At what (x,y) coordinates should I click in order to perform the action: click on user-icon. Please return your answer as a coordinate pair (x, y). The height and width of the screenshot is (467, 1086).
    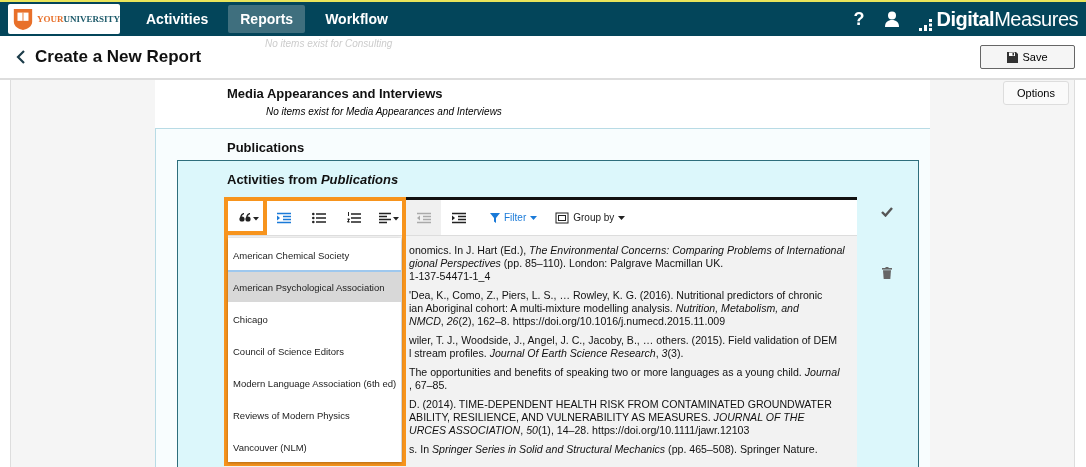
    Looking at the image, I should click on (891, 19).